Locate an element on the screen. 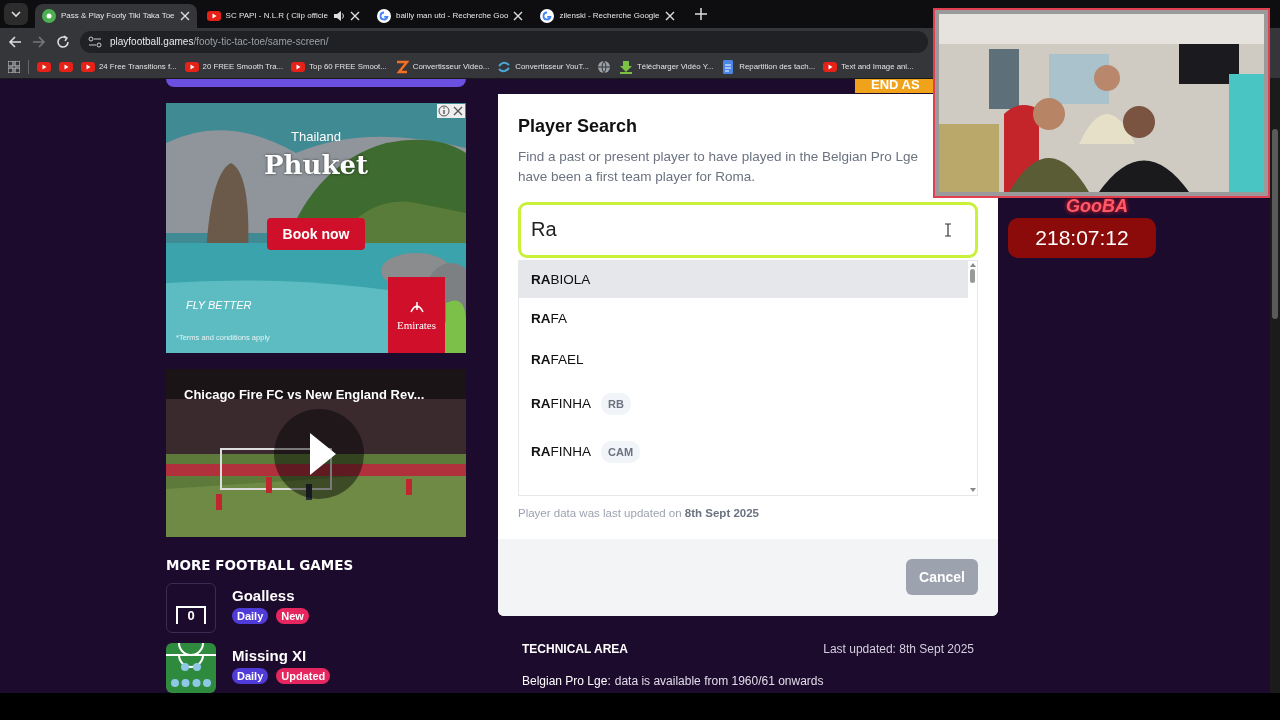 The image size is (1280, 720). section-heading: MORE FOOTBALL GAMES is located at coordinates (260, 564).